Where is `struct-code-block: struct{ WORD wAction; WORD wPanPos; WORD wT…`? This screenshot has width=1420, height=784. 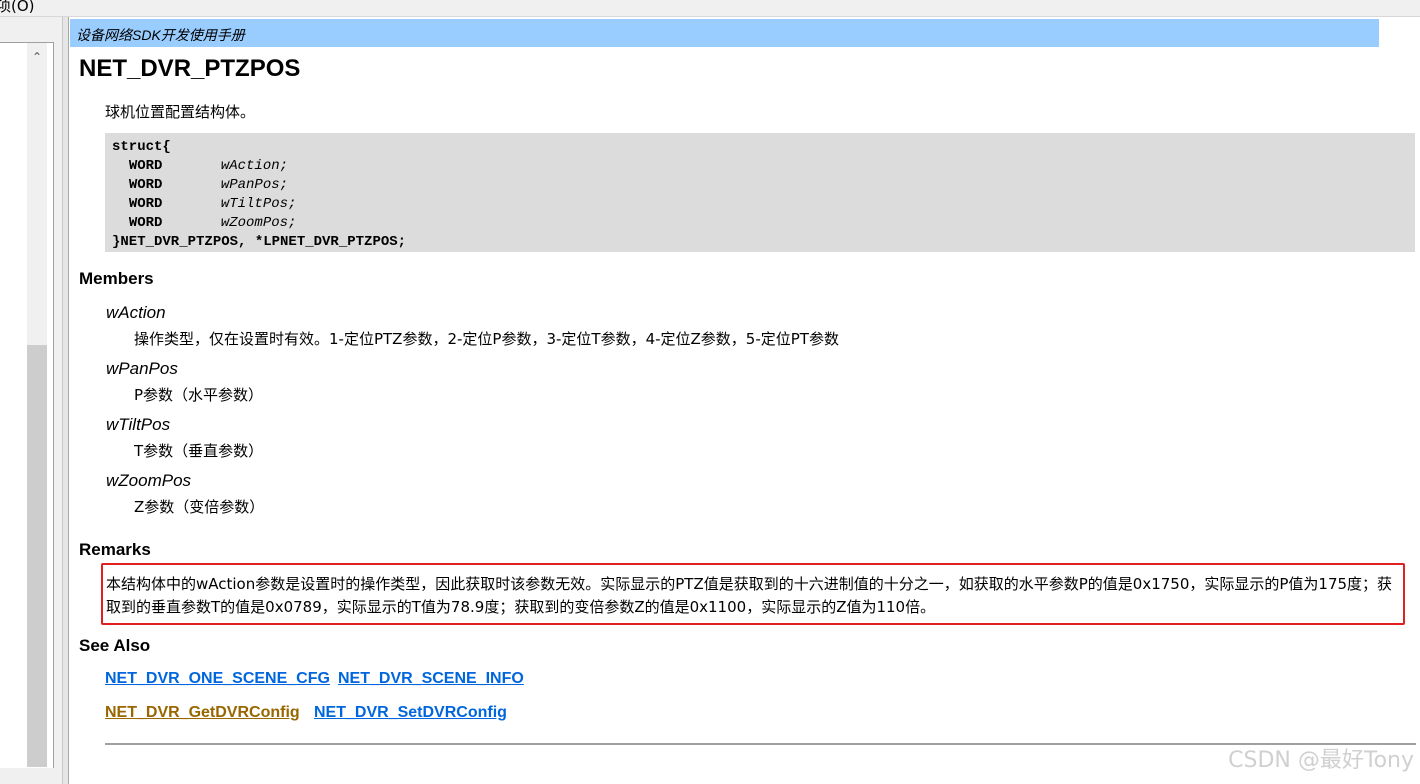
struct-code-block: struct{ WORD wAction; WORD wPanPos; WORD wT… is located at coordinates (760, 192).